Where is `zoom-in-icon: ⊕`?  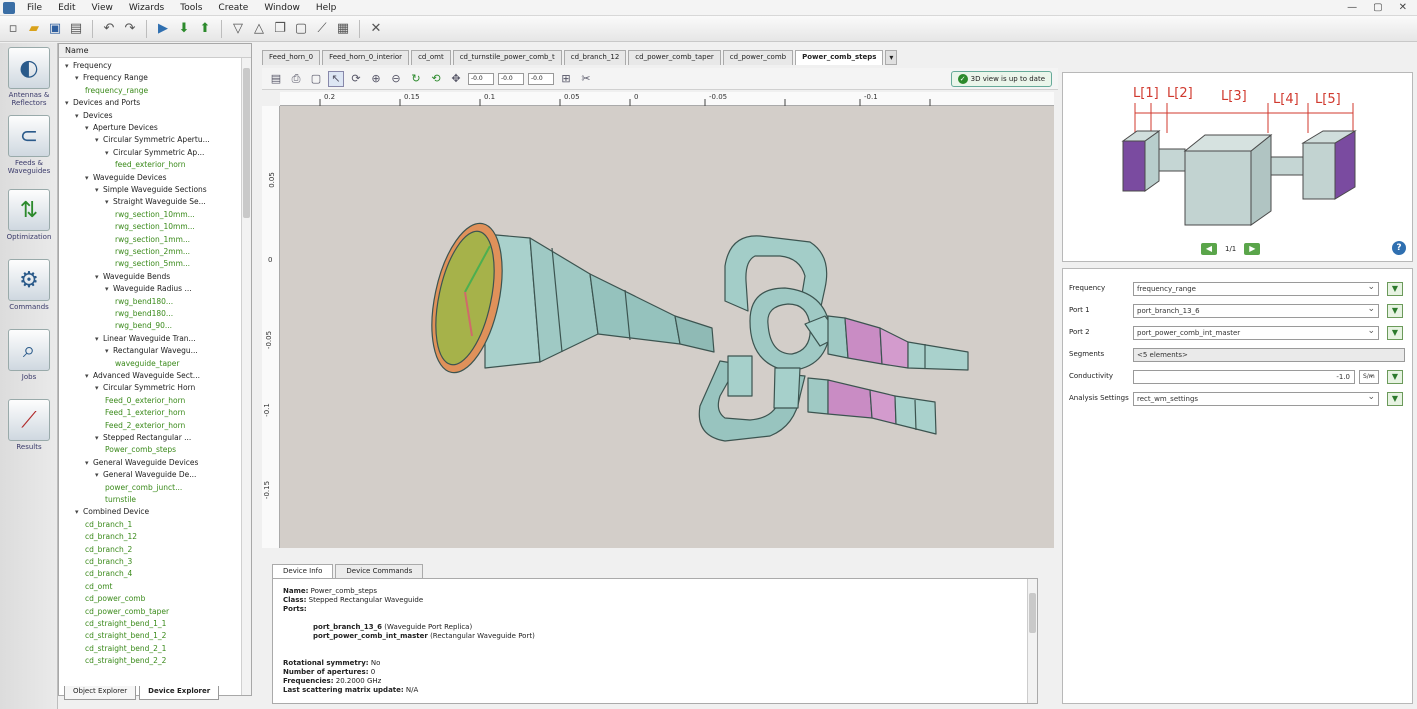 zoom-in-icon: ⊕ is located at coordinates (376, 79).